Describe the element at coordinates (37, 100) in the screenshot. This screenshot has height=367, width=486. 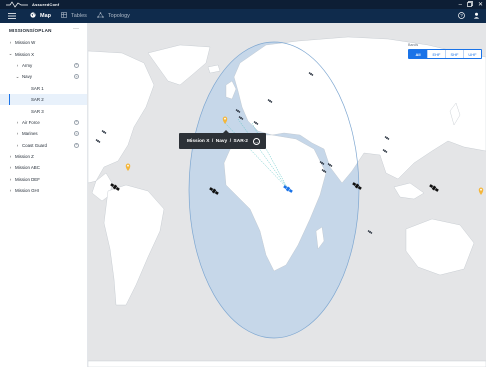
I see `sidebar-item-label: SAR 2` at that location.